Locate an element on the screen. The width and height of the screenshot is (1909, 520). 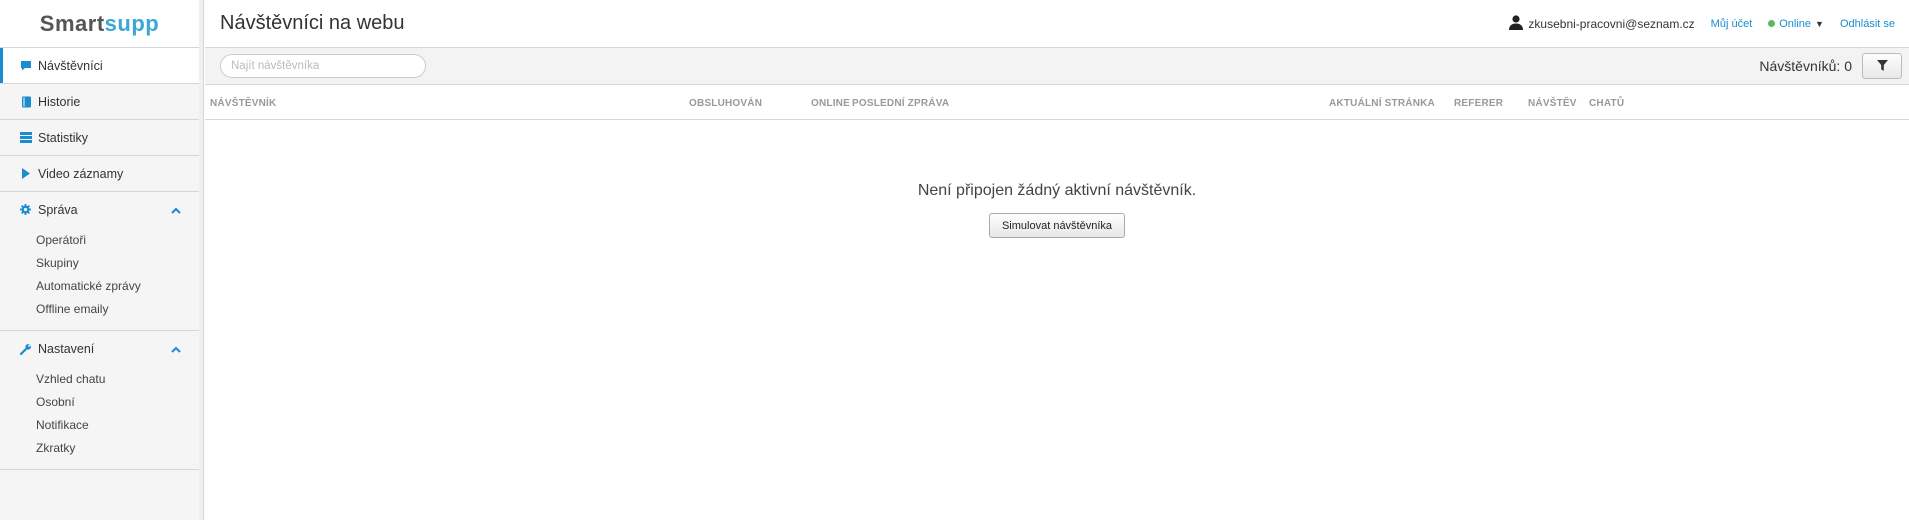
logout-link: Odhlásit se is located at coordinates (1867, 24).